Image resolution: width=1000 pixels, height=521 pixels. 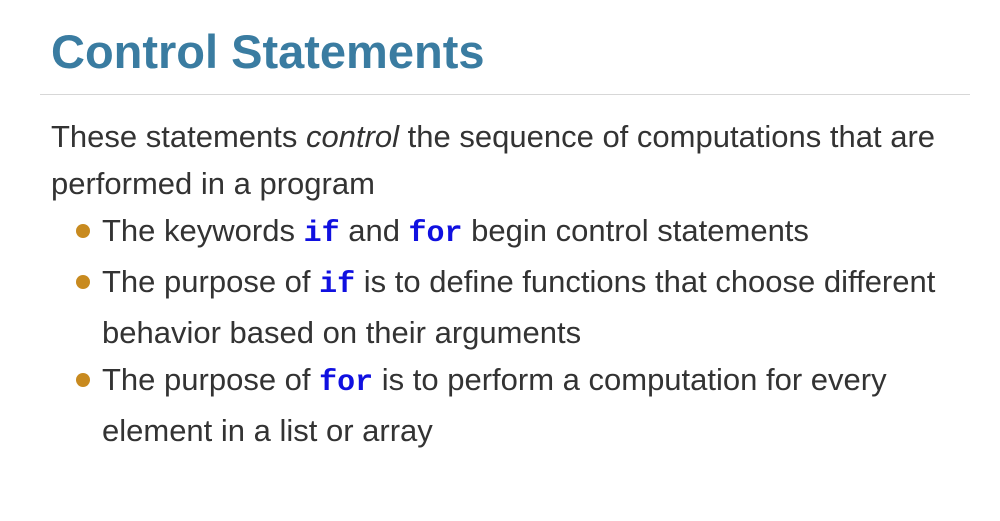 What do you see at coordinates (268, 51) in the screenshot?
I see `slide-title: Control Statements` at bounding box center [268, 51].